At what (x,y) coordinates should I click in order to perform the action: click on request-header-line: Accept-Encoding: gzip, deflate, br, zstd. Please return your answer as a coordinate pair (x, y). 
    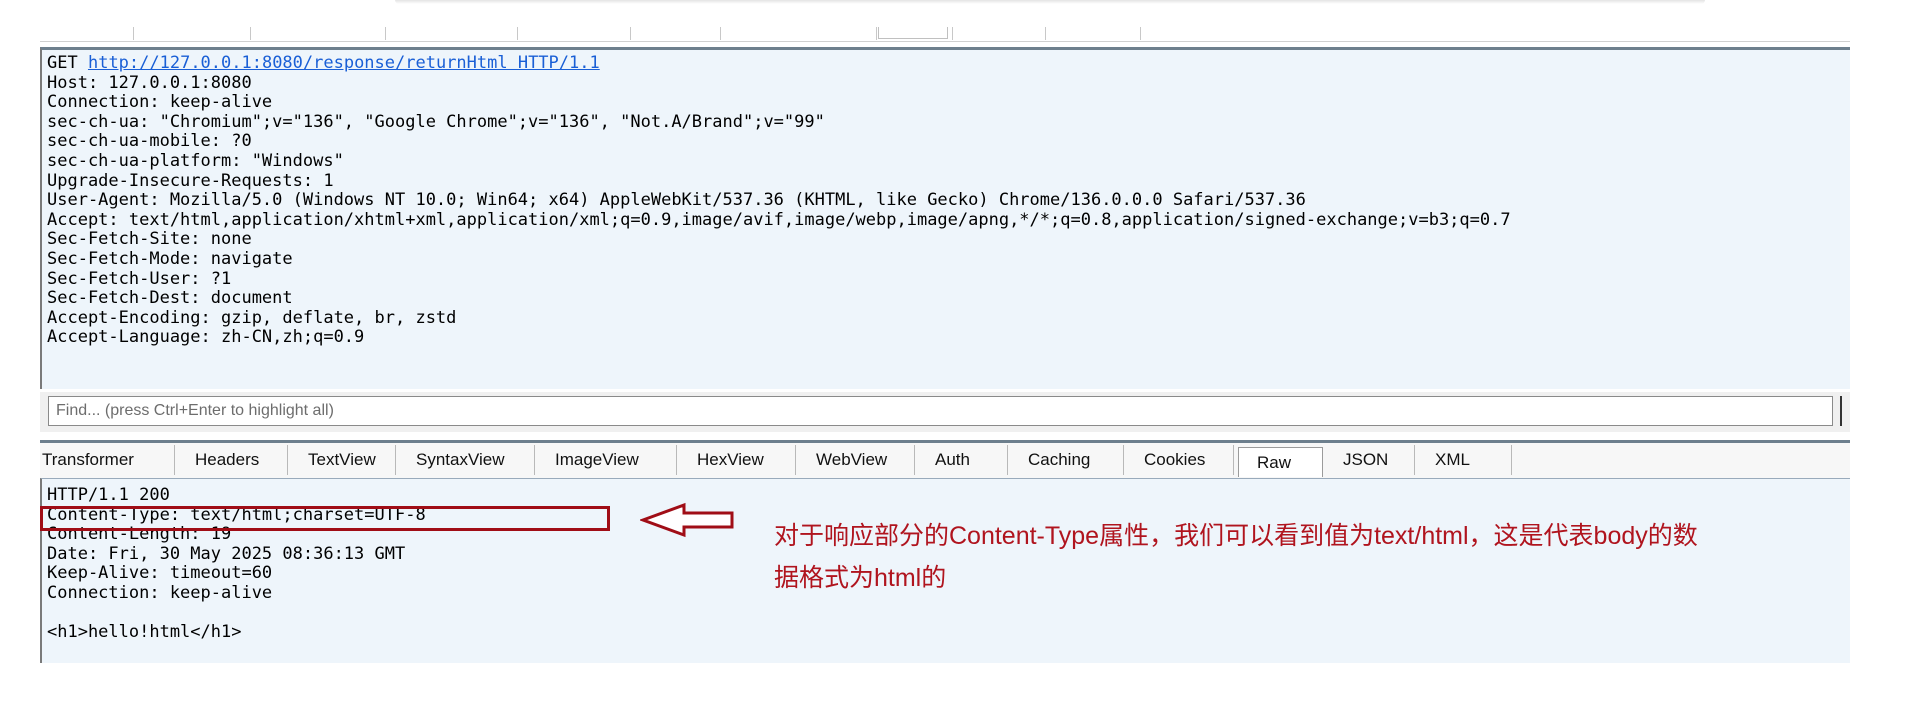
    Looking at the image, I should click on (252, 317).